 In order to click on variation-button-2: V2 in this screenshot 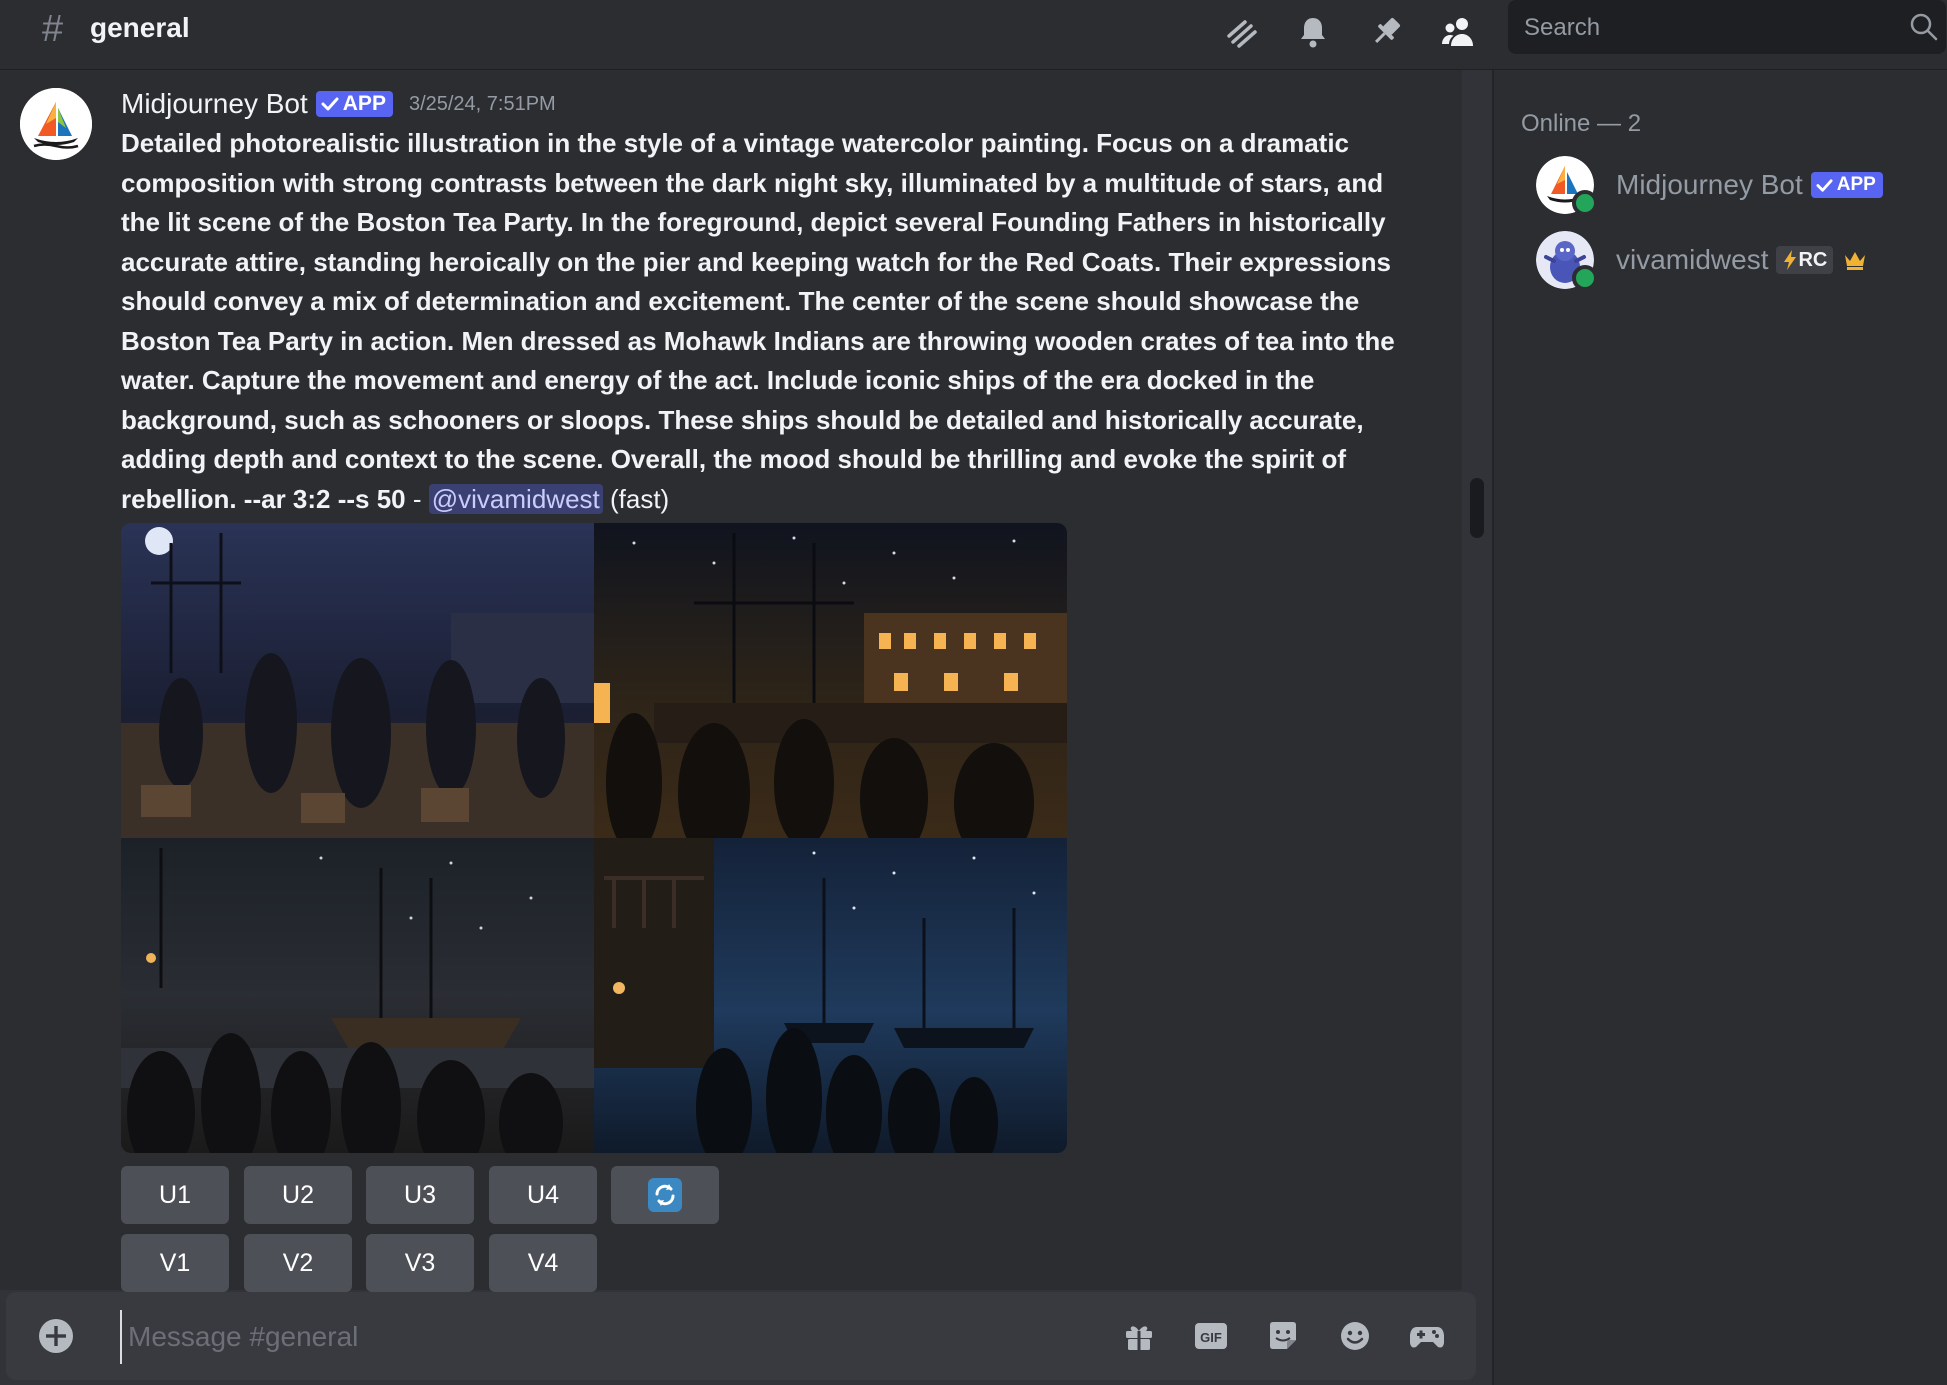, I will do `click(298, 1263)`.